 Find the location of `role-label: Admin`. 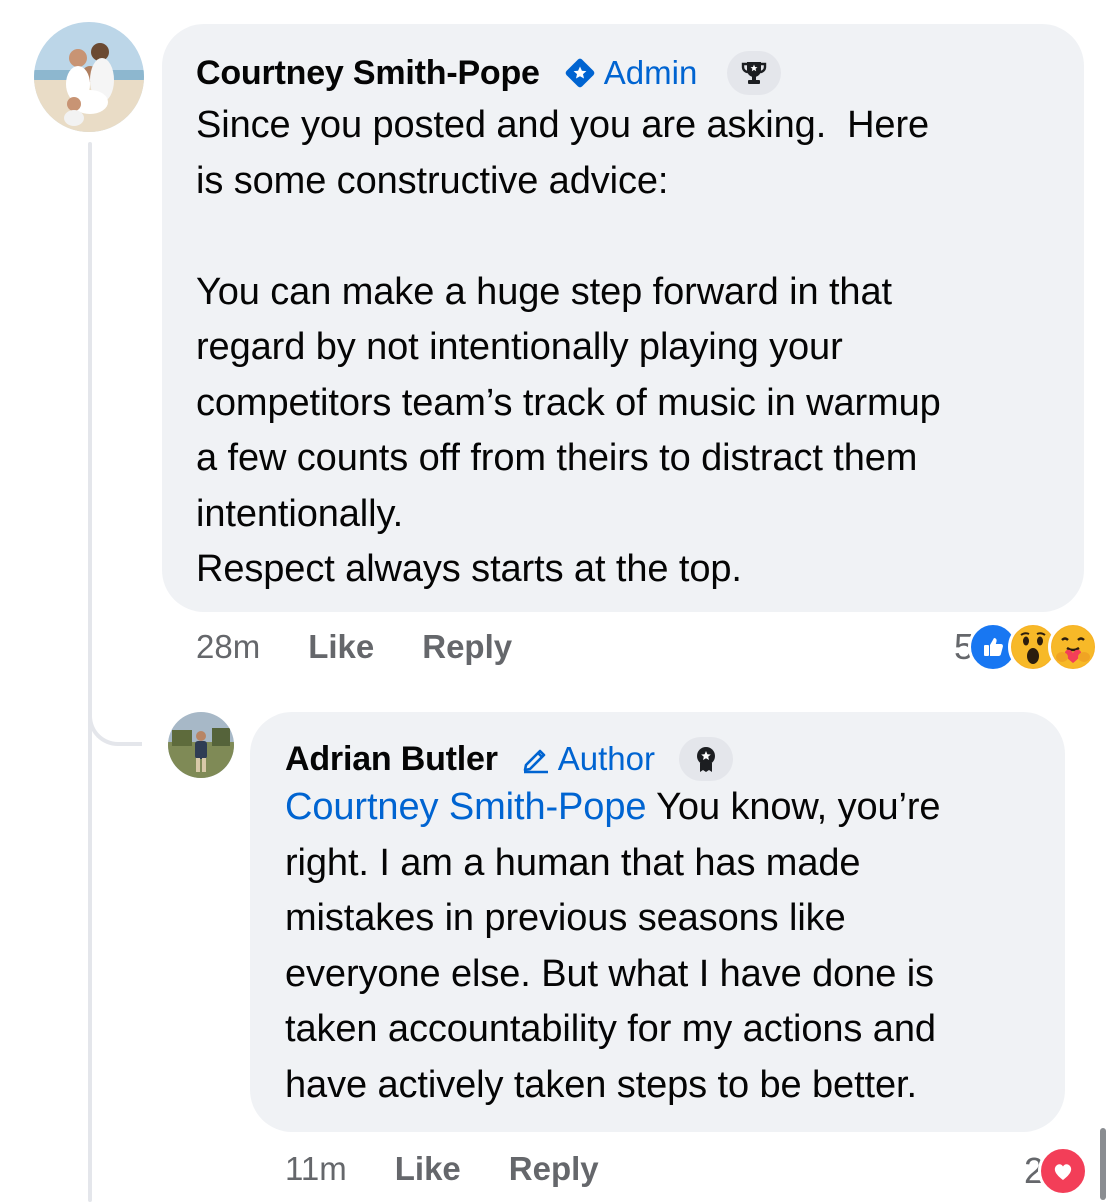

role-label: Admin is located at coordinates (650, 72).